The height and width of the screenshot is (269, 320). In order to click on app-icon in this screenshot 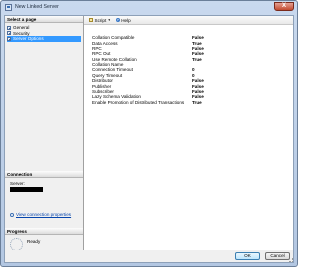, I will do `click(8, 7)`.